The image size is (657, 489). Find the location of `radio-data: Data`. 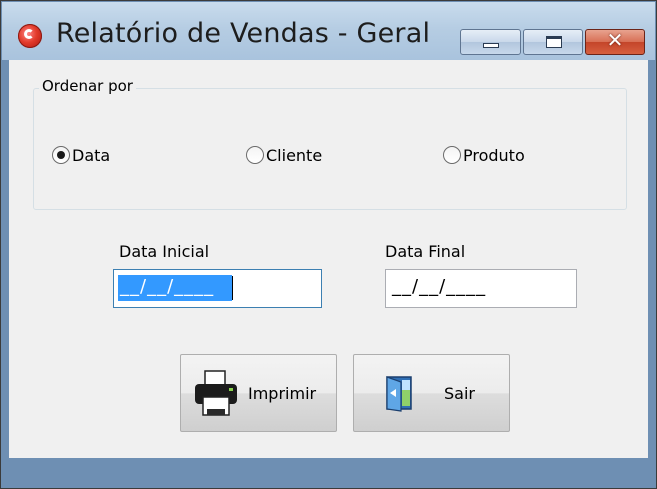

radio-data: Data is located at coordinates (97, 156).